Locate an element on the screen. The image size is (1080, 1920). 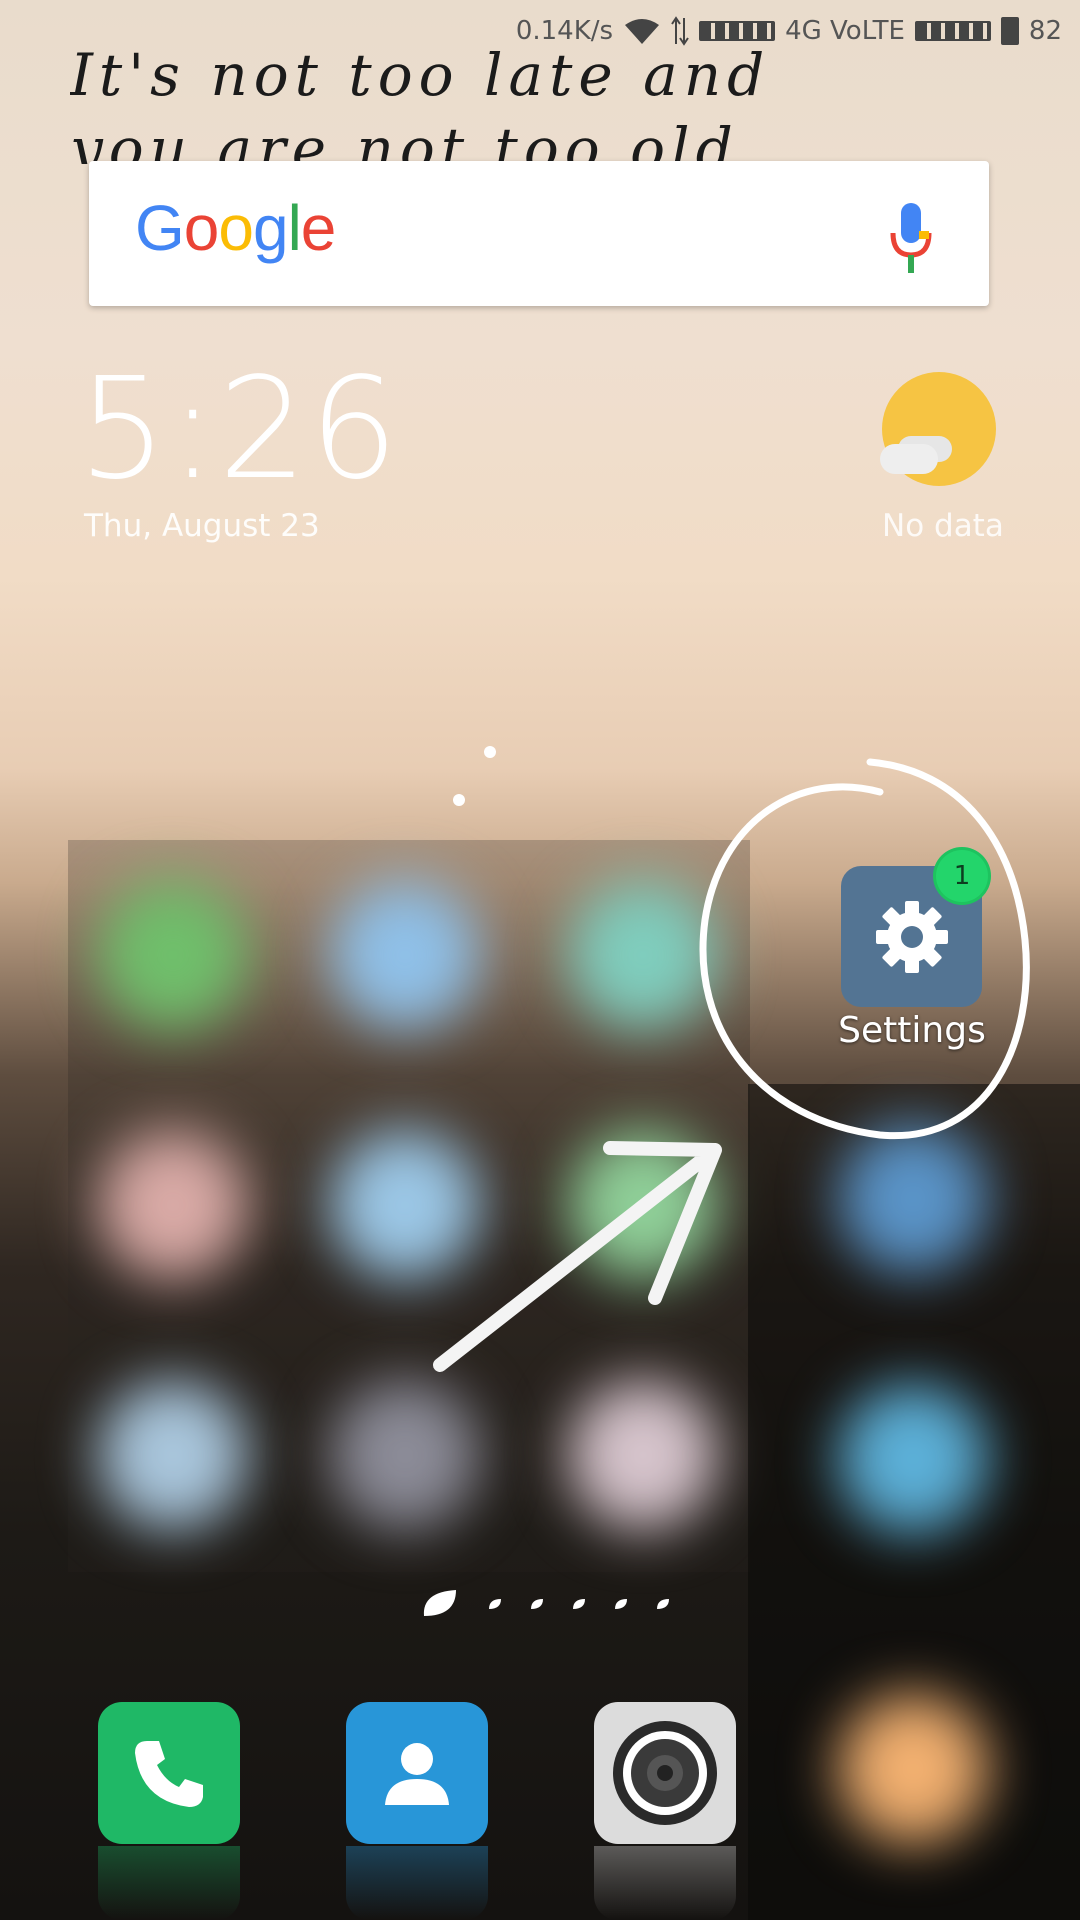
page-indicator is located at coordinates (545, 1604).